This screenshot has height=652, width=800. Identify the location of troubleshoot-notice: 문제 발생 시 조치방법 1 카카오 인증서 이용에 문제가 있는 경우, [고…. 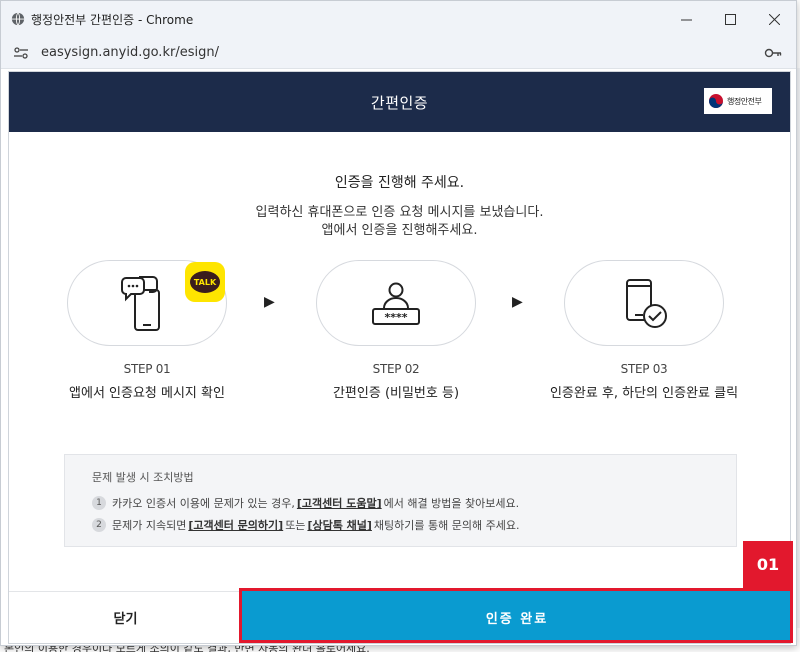
(400, 500).